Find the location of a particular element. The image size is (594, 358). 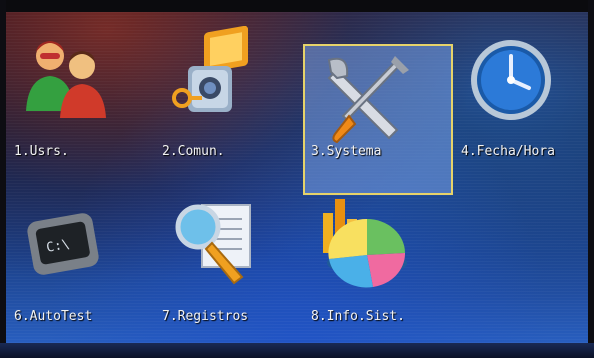

menu-item-label: 3.Systema is located at coordinates (346, 151).